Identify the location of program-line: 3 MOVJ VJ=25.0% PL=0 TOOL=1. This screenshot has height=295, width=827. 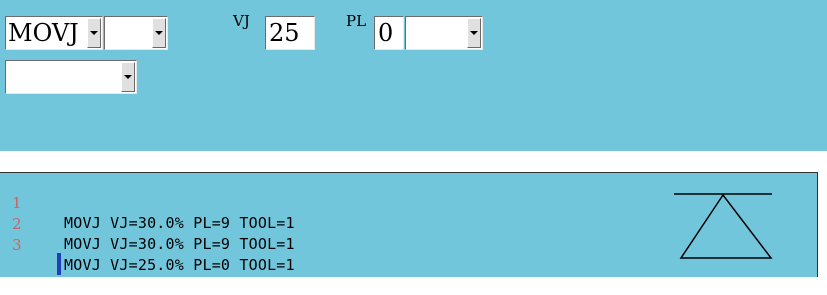
(147, 244).